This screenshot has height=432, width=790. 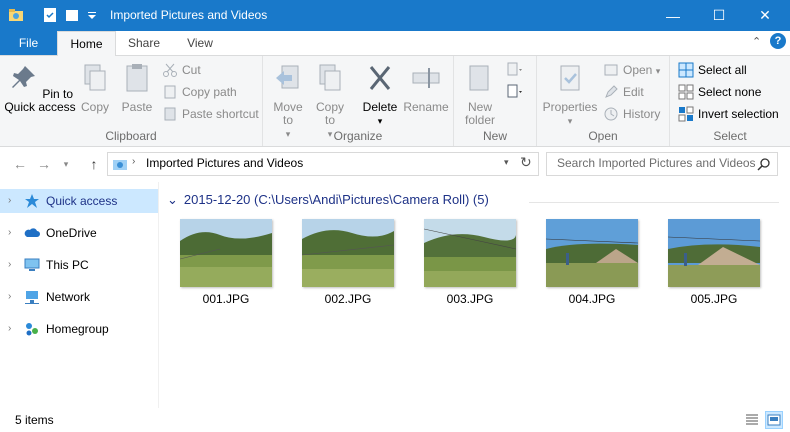 I want to click on forward-arrow-icon: →, so click(x=44, y=164).